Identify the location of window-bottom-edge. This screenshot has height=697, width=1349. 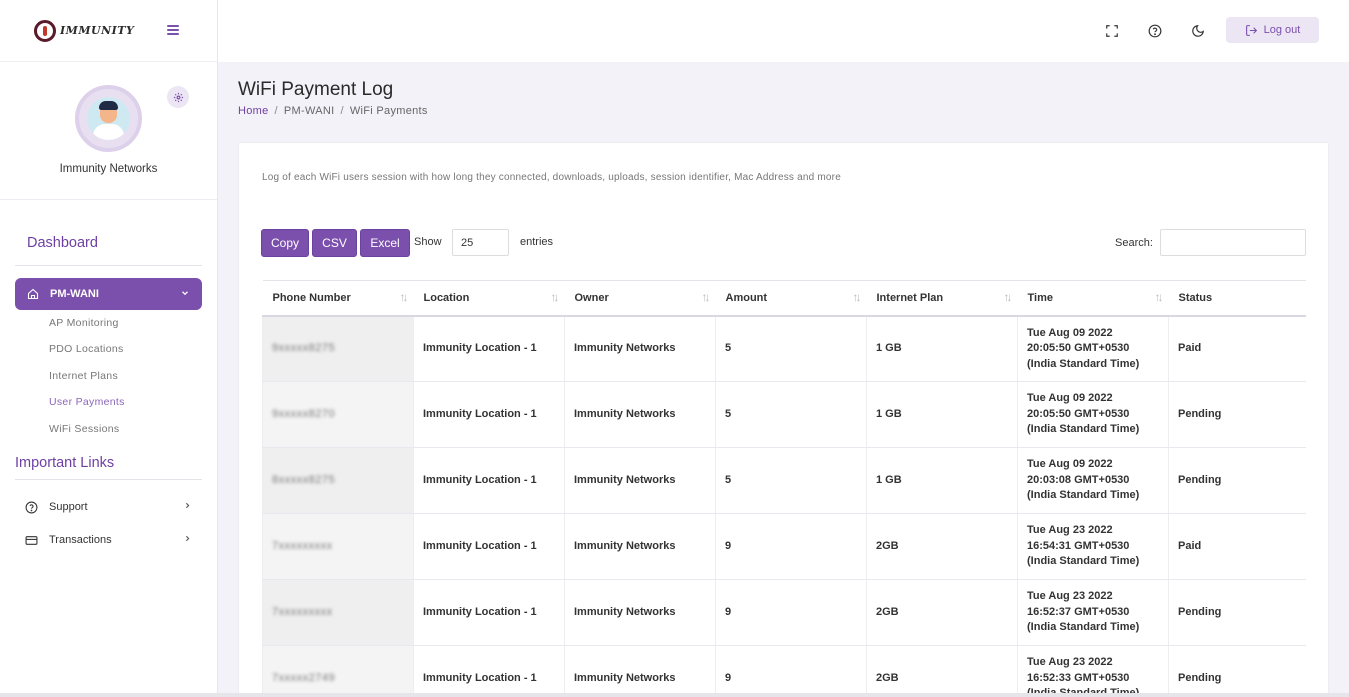
(674, 695).